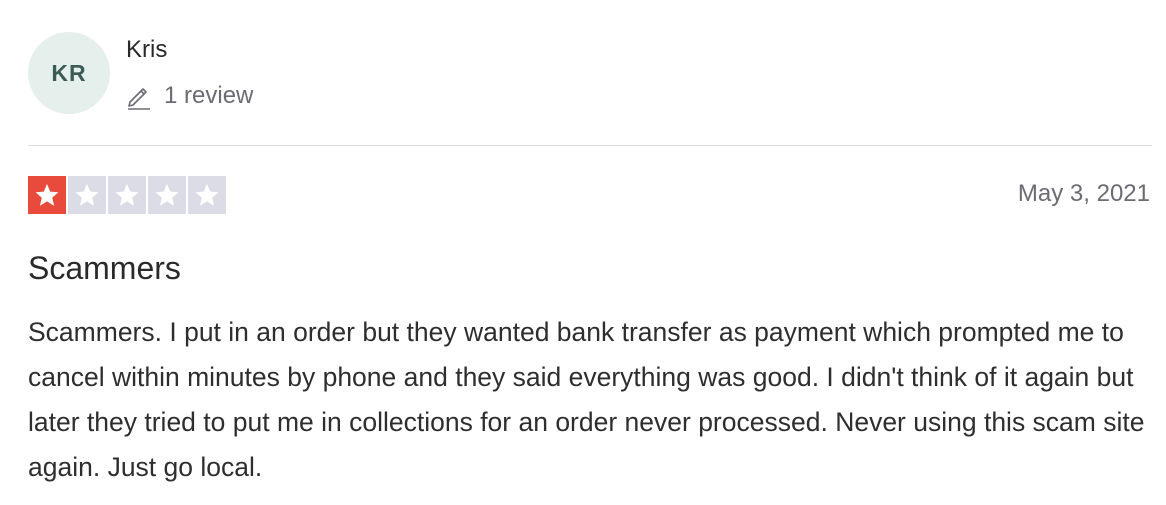 The image size is (1166, 505). I want to click on reviewer-name: Kris, so click(146, 50).